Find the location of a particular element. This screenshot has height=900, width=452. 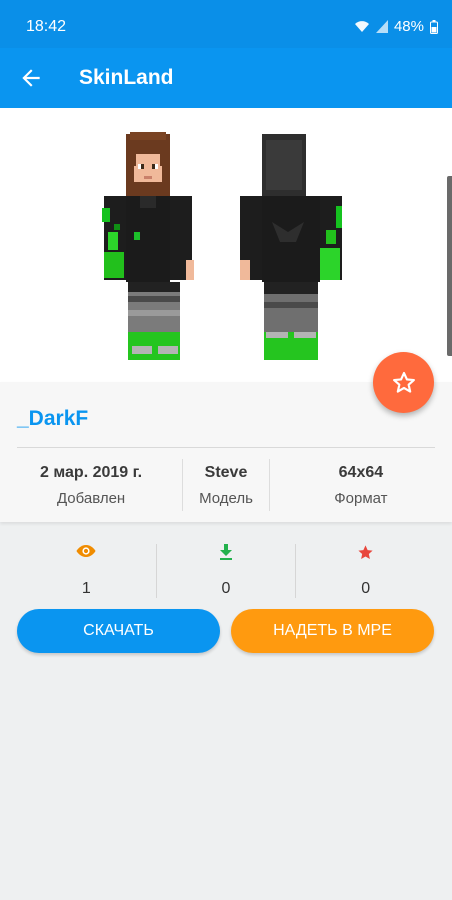

skin-name: _DarkF is located at coordinates (53, 418).